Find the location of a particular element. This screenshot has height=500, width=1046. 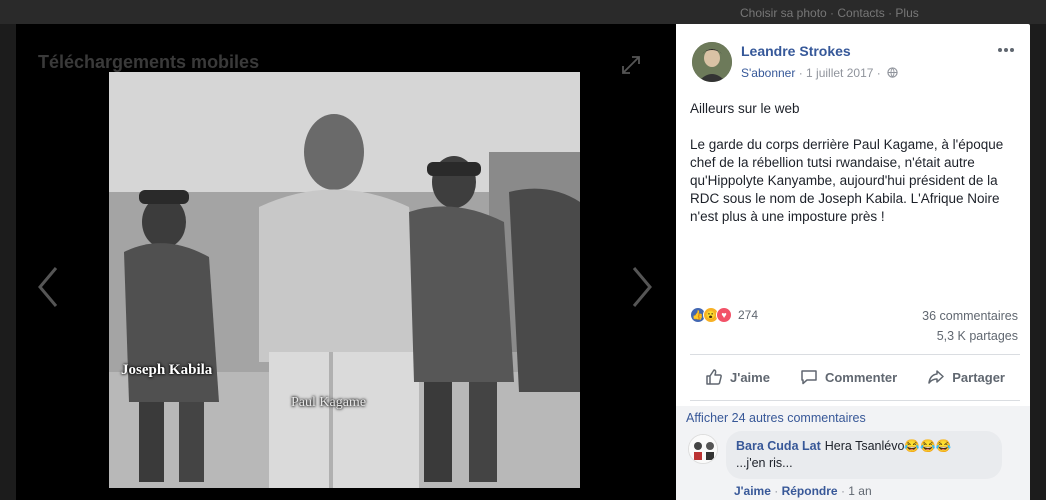

reaction-count: 274 is located at coordinates (748, 315).